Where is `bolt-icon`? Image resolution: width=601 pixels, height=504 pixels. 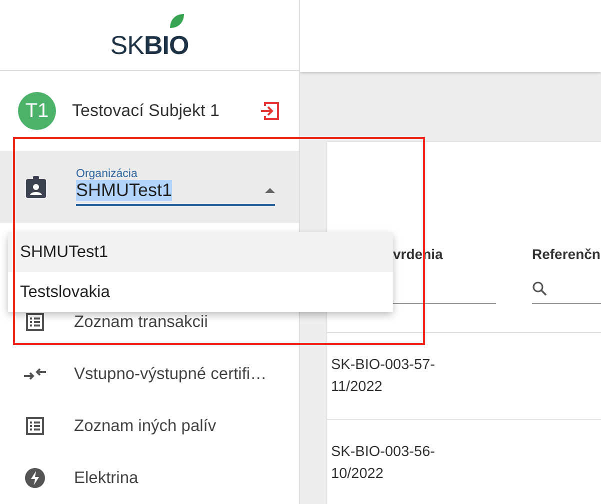
bolt-icon is located at coordinates (35, 478).